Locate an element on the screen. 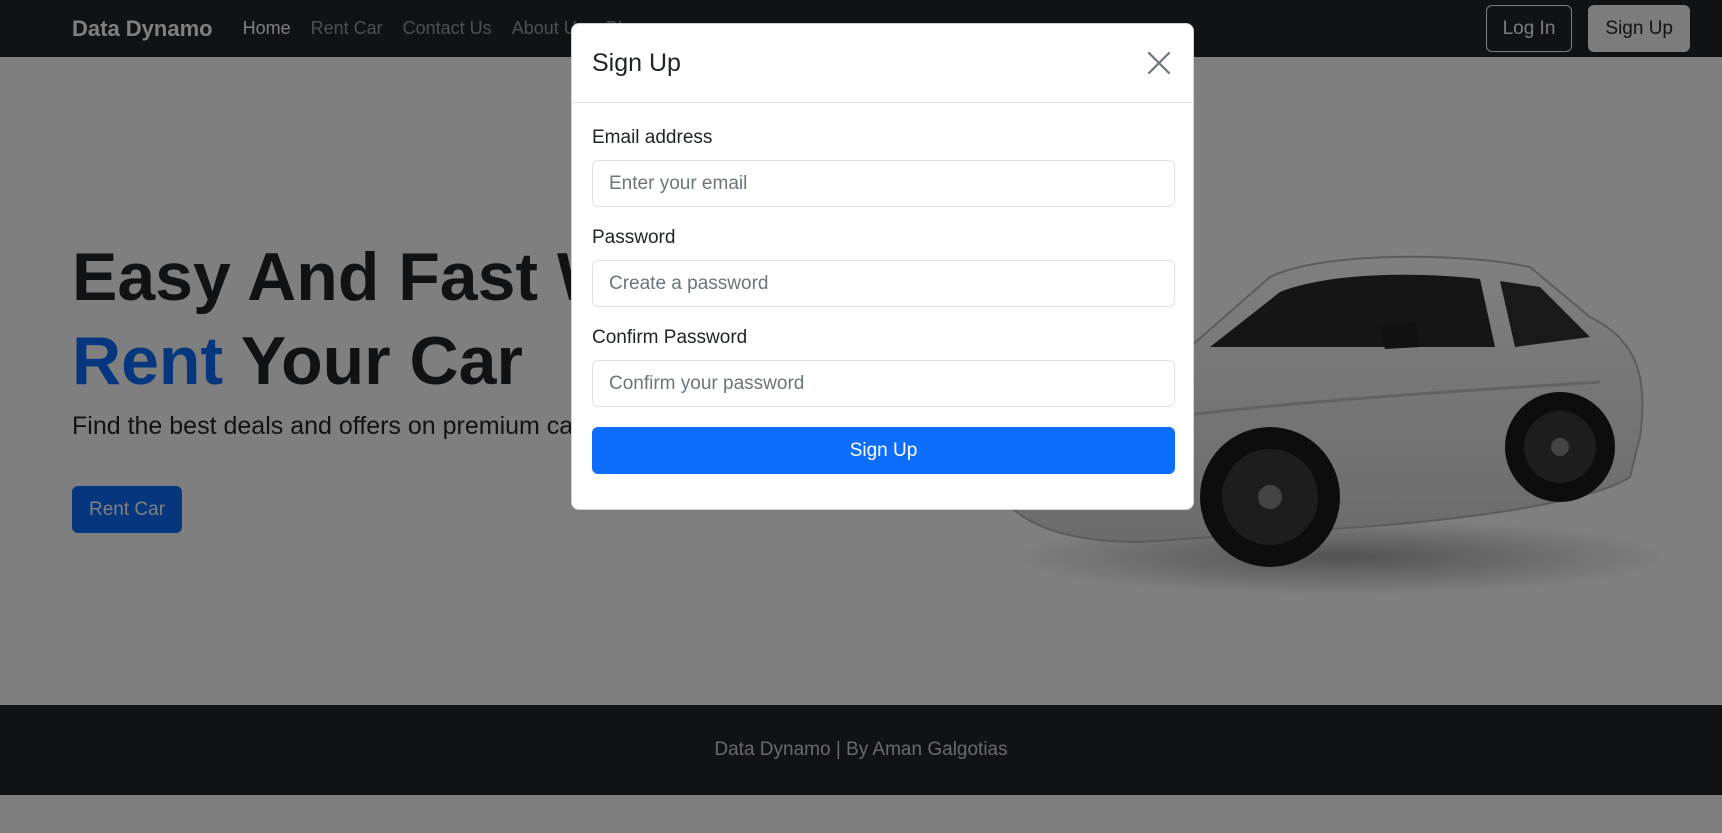 This screenshot has height=833, width=1722. close-button is located at coordinates (1159, 63).